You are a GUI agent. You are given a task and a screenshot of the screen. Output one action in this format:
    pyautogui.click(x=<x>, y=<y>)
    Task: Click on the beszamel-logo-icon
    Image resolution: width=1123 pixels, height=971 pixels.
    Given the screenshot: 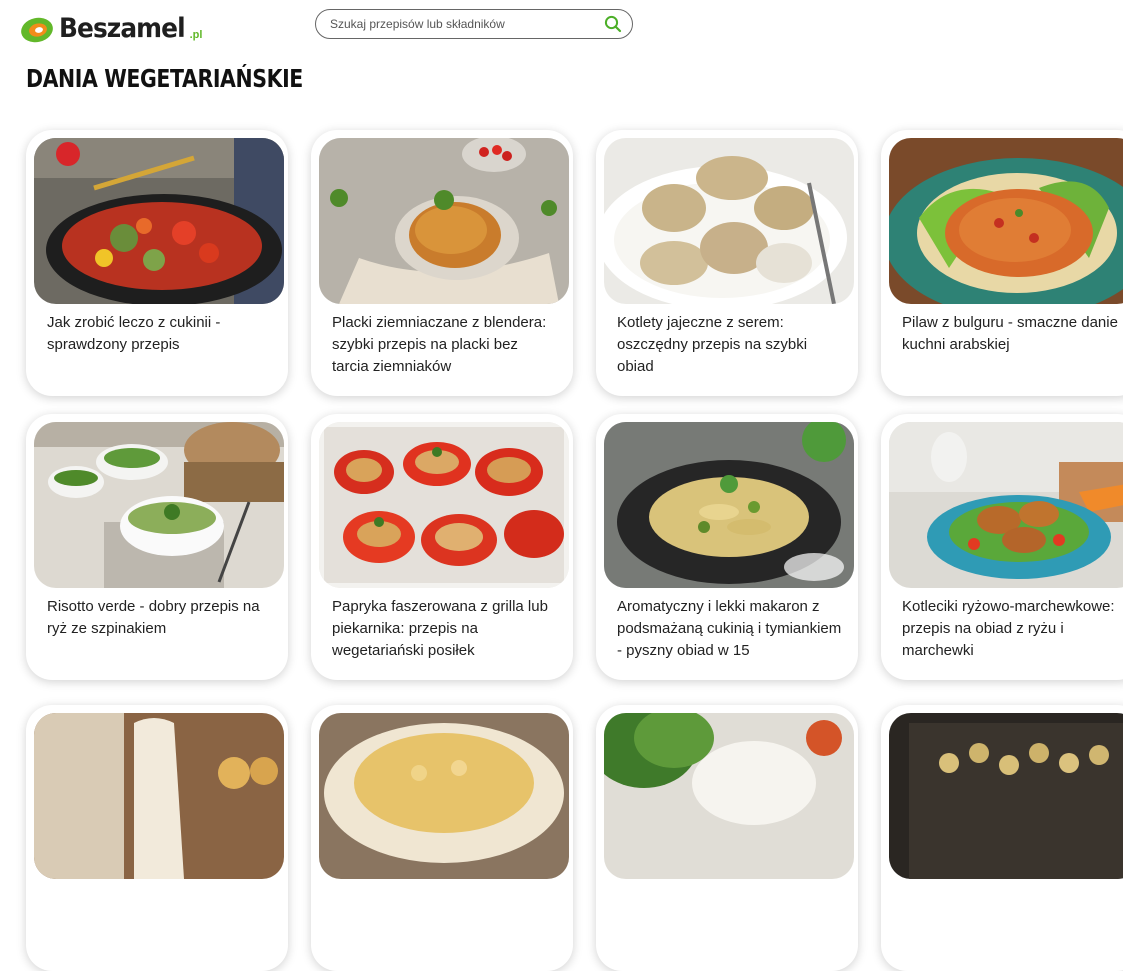 What is the action you would take?
    pyautogui.click(x=38, y=29)
    